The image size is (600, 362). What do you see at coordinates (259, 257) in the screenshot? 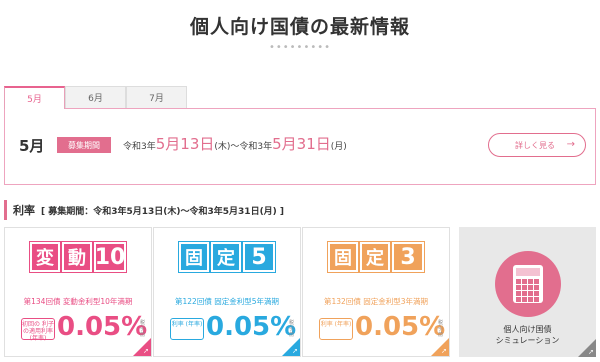
I see `logo-char: 5` at bounding box center [259, 257].